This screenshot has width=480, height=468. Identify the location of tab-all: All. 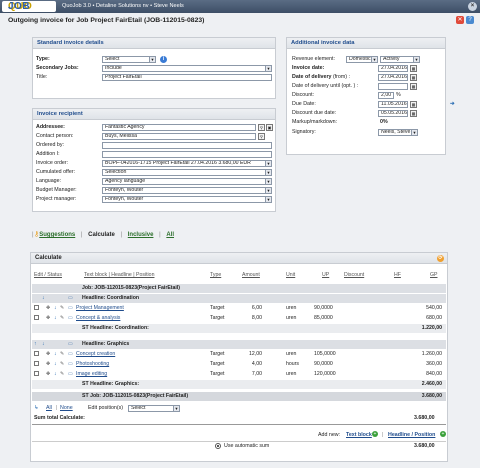
(170, 235).